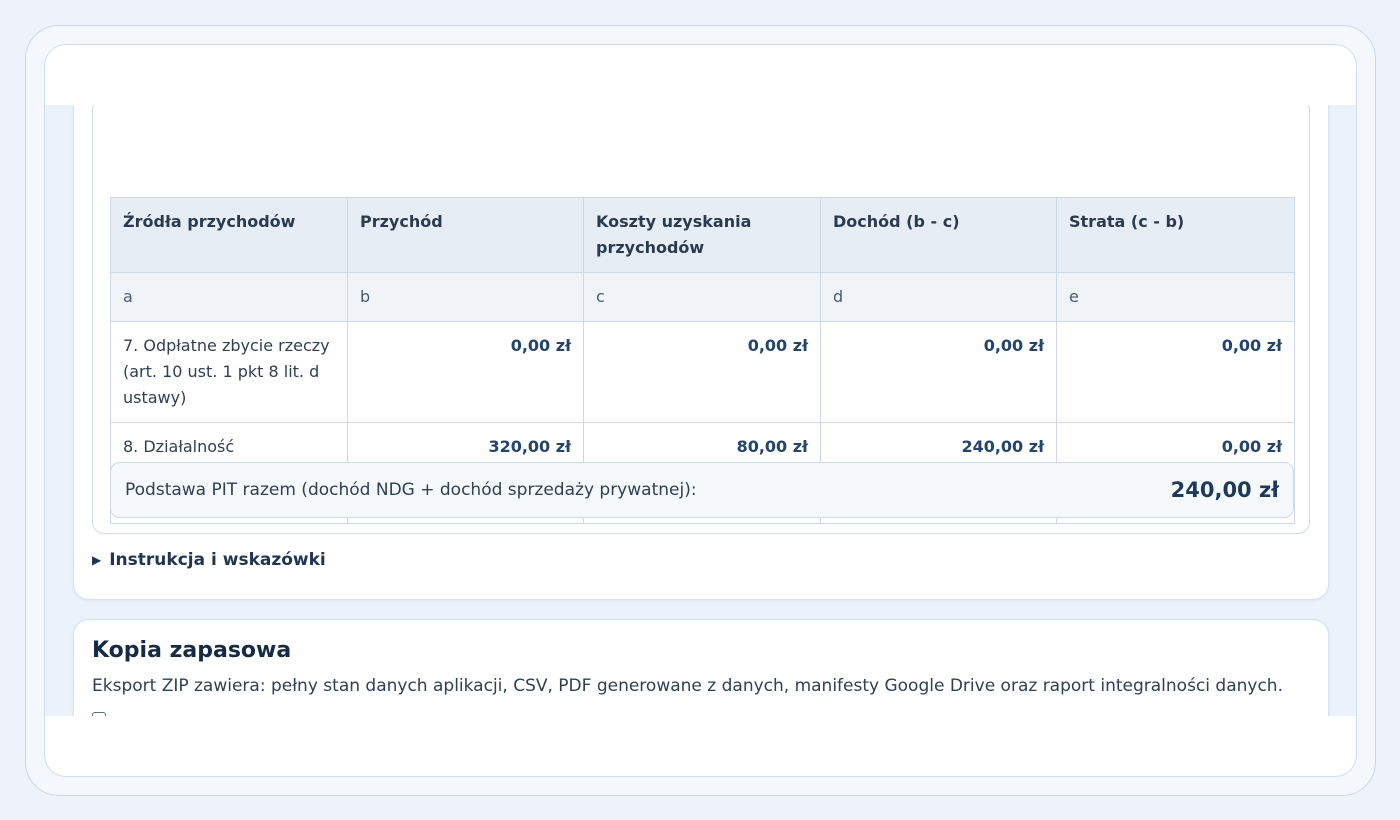 The image size is (1400, 820). Describe the element at coordinates (99, 714) in the screenshot. I see `checkbox` at that location.